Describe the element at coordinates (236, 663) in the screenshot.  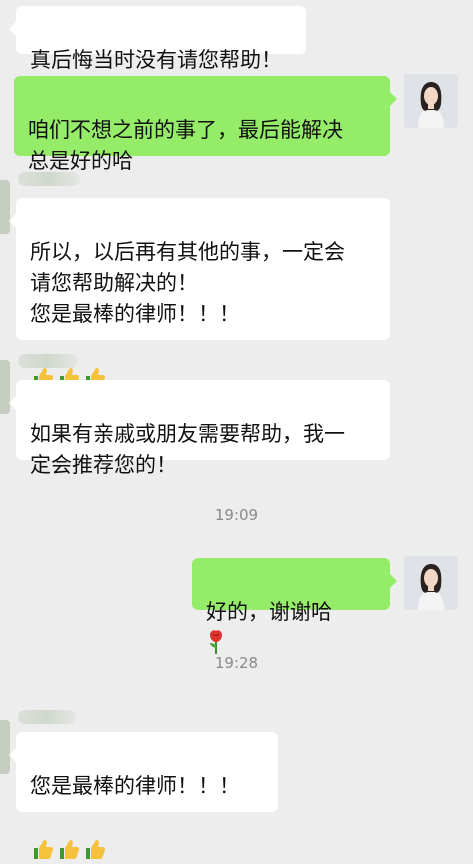
I see `timestamp: 19:28` at that location.